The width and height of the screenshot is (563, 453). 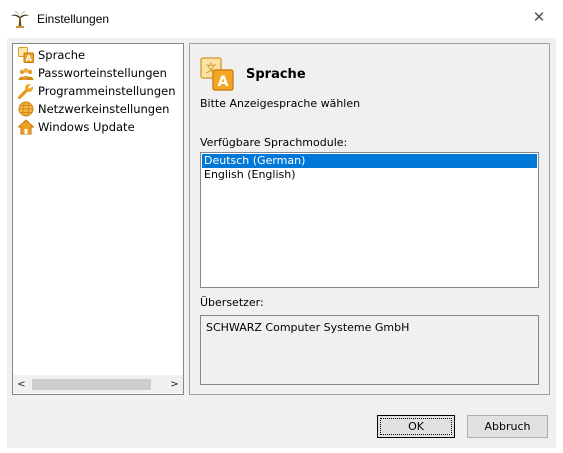 What do you see at coordinates (26, 91) in the screenshot?
I see `wrench-icon` at bounding box center [26, 91].